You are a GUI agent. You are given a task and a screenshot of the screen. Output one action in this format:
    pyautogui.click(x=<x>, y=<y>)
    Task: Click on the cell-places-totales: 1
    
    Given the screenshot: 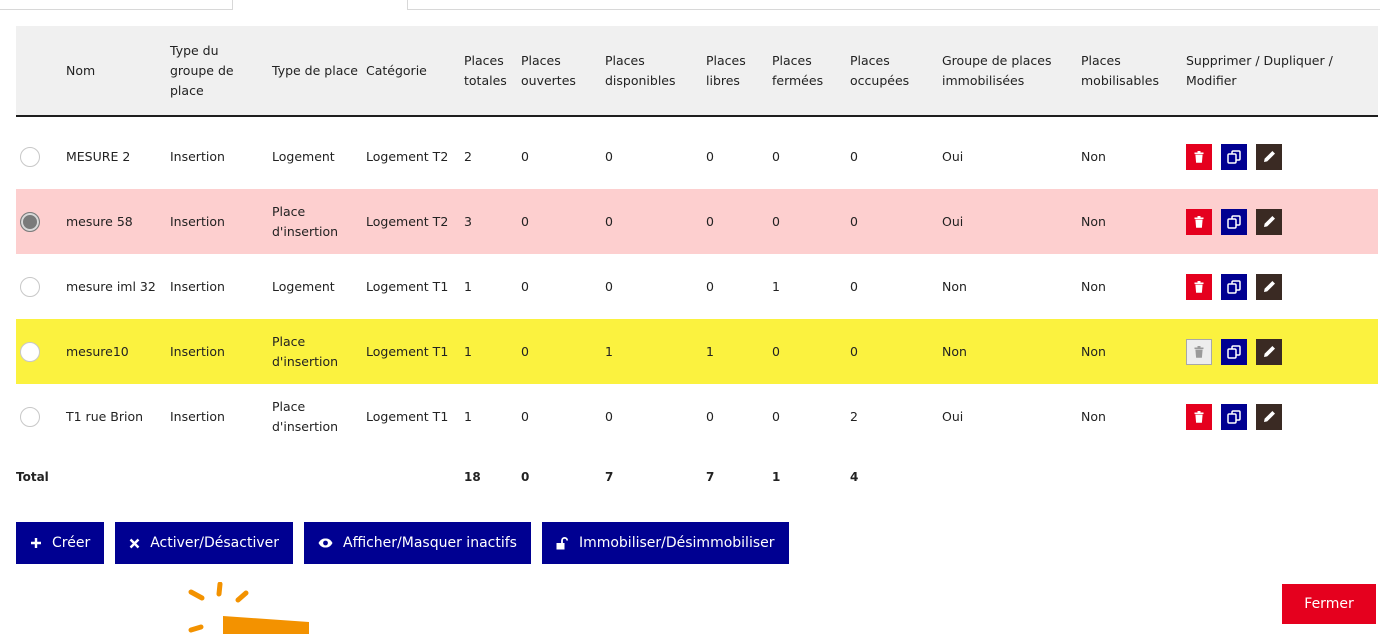 What is the action you would take?
    pyautogui.click(x=488, y=286)
    